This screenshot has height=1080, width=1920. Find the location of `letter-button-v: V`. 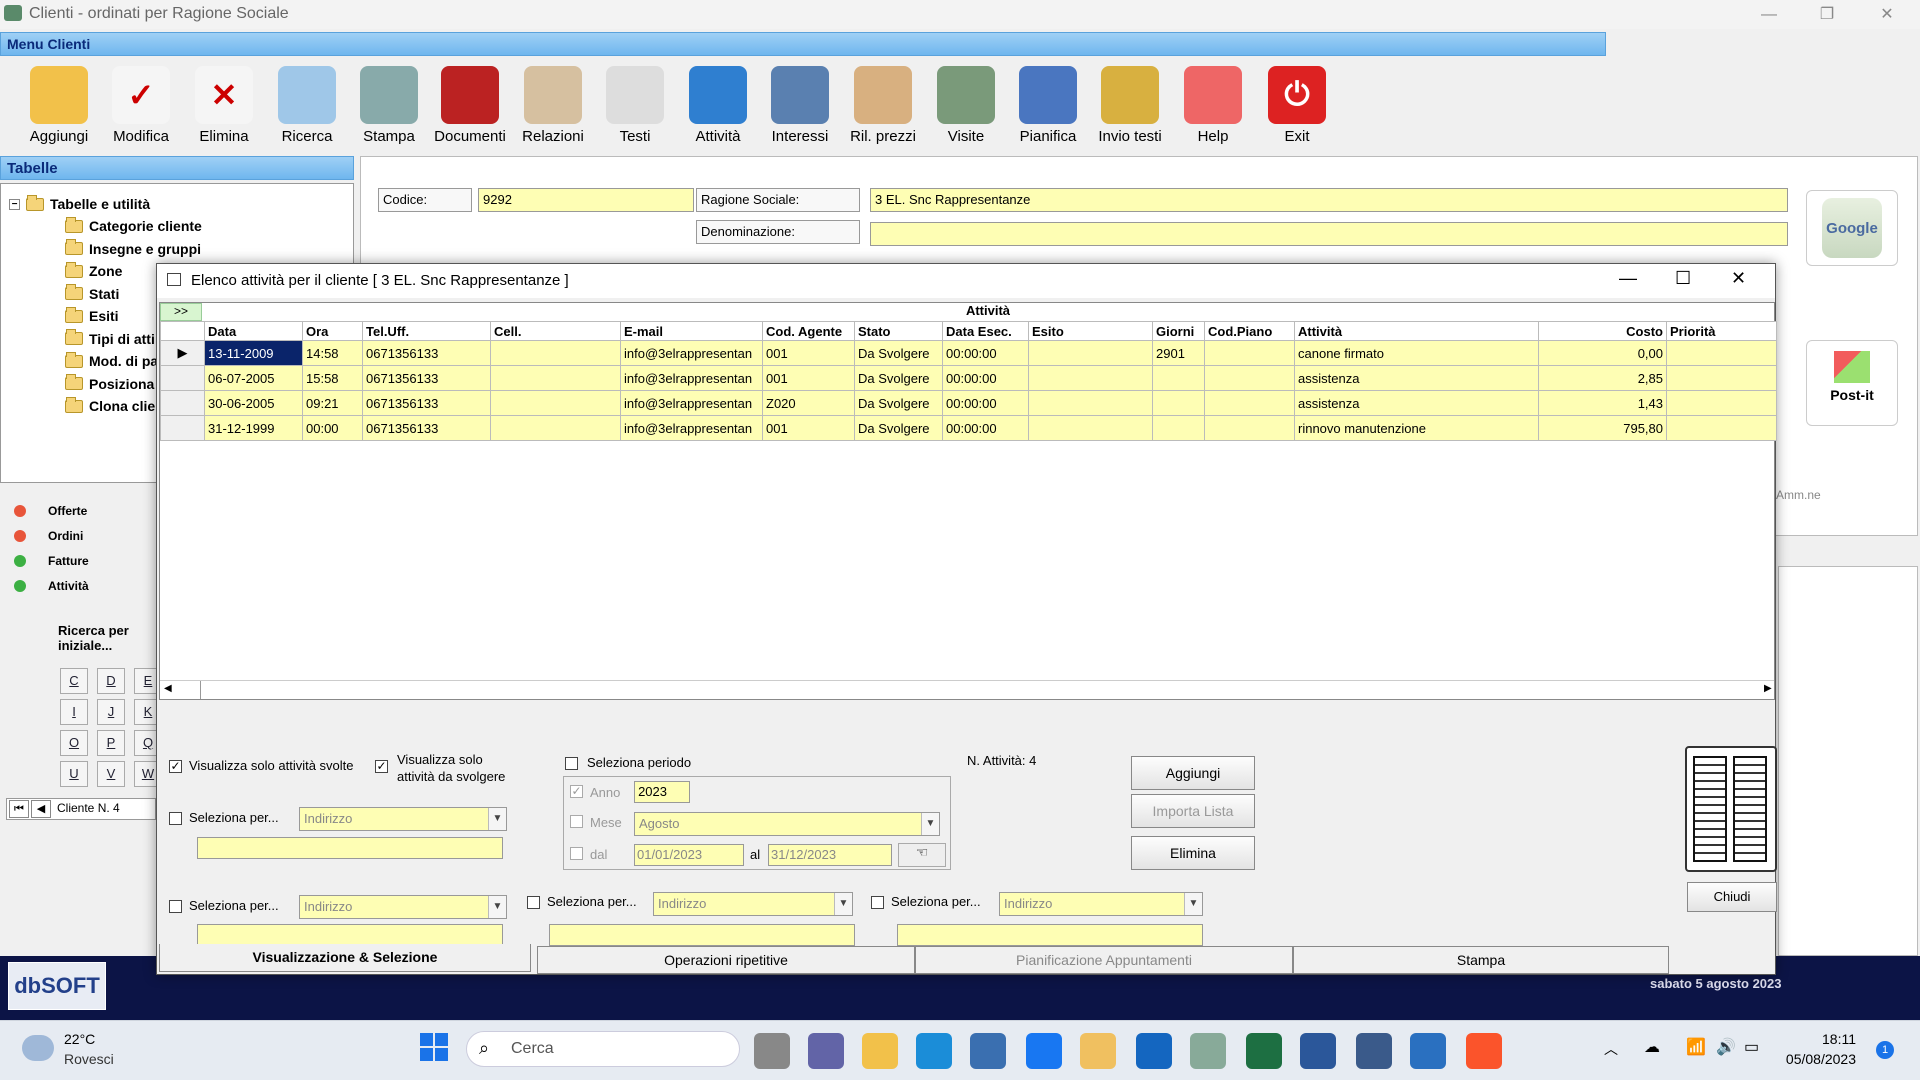

letter-button-v: V is located at coordinates (111, 774).